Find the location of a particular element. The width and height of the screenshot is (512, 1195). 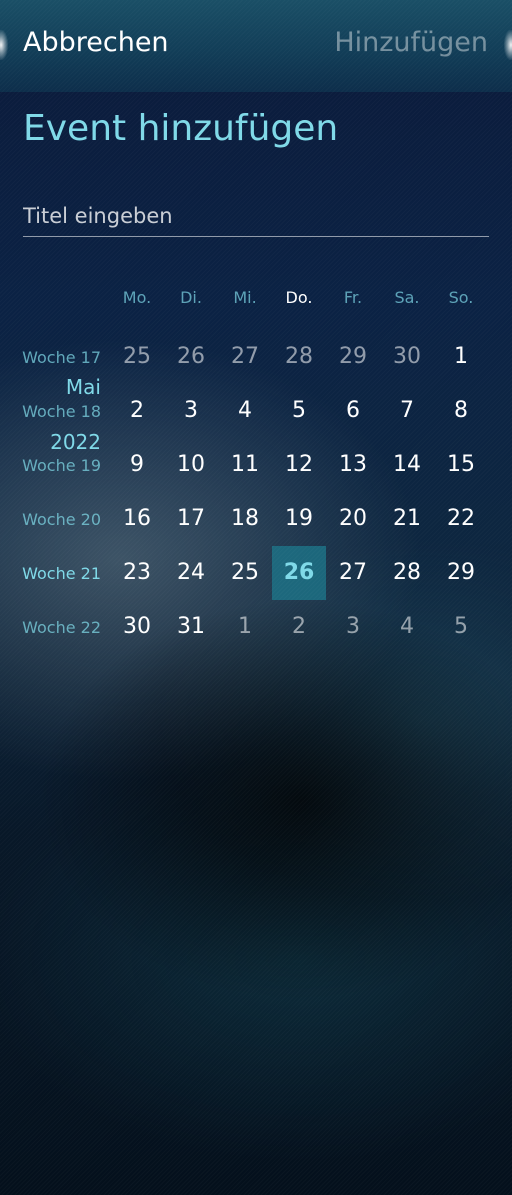

week-number-label: Woche 17 is located at coordinates (61, 357).